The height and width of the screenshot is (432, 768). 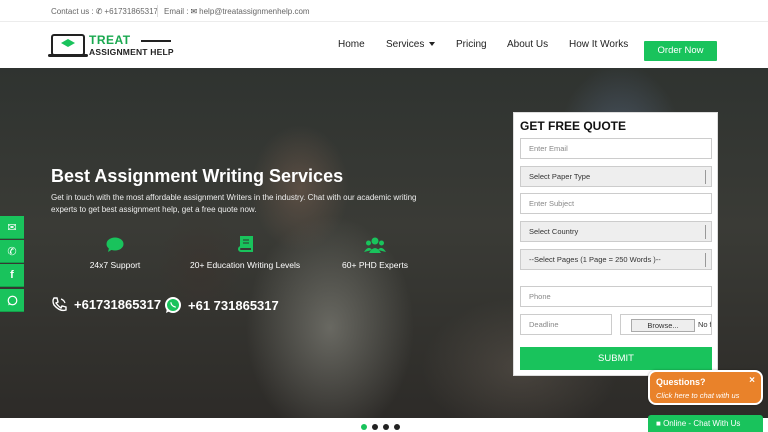 What do you see at coordinates (681, 382) in the screenshot?
I see `chat-title: Questions?` at bounding box center [681, 382].